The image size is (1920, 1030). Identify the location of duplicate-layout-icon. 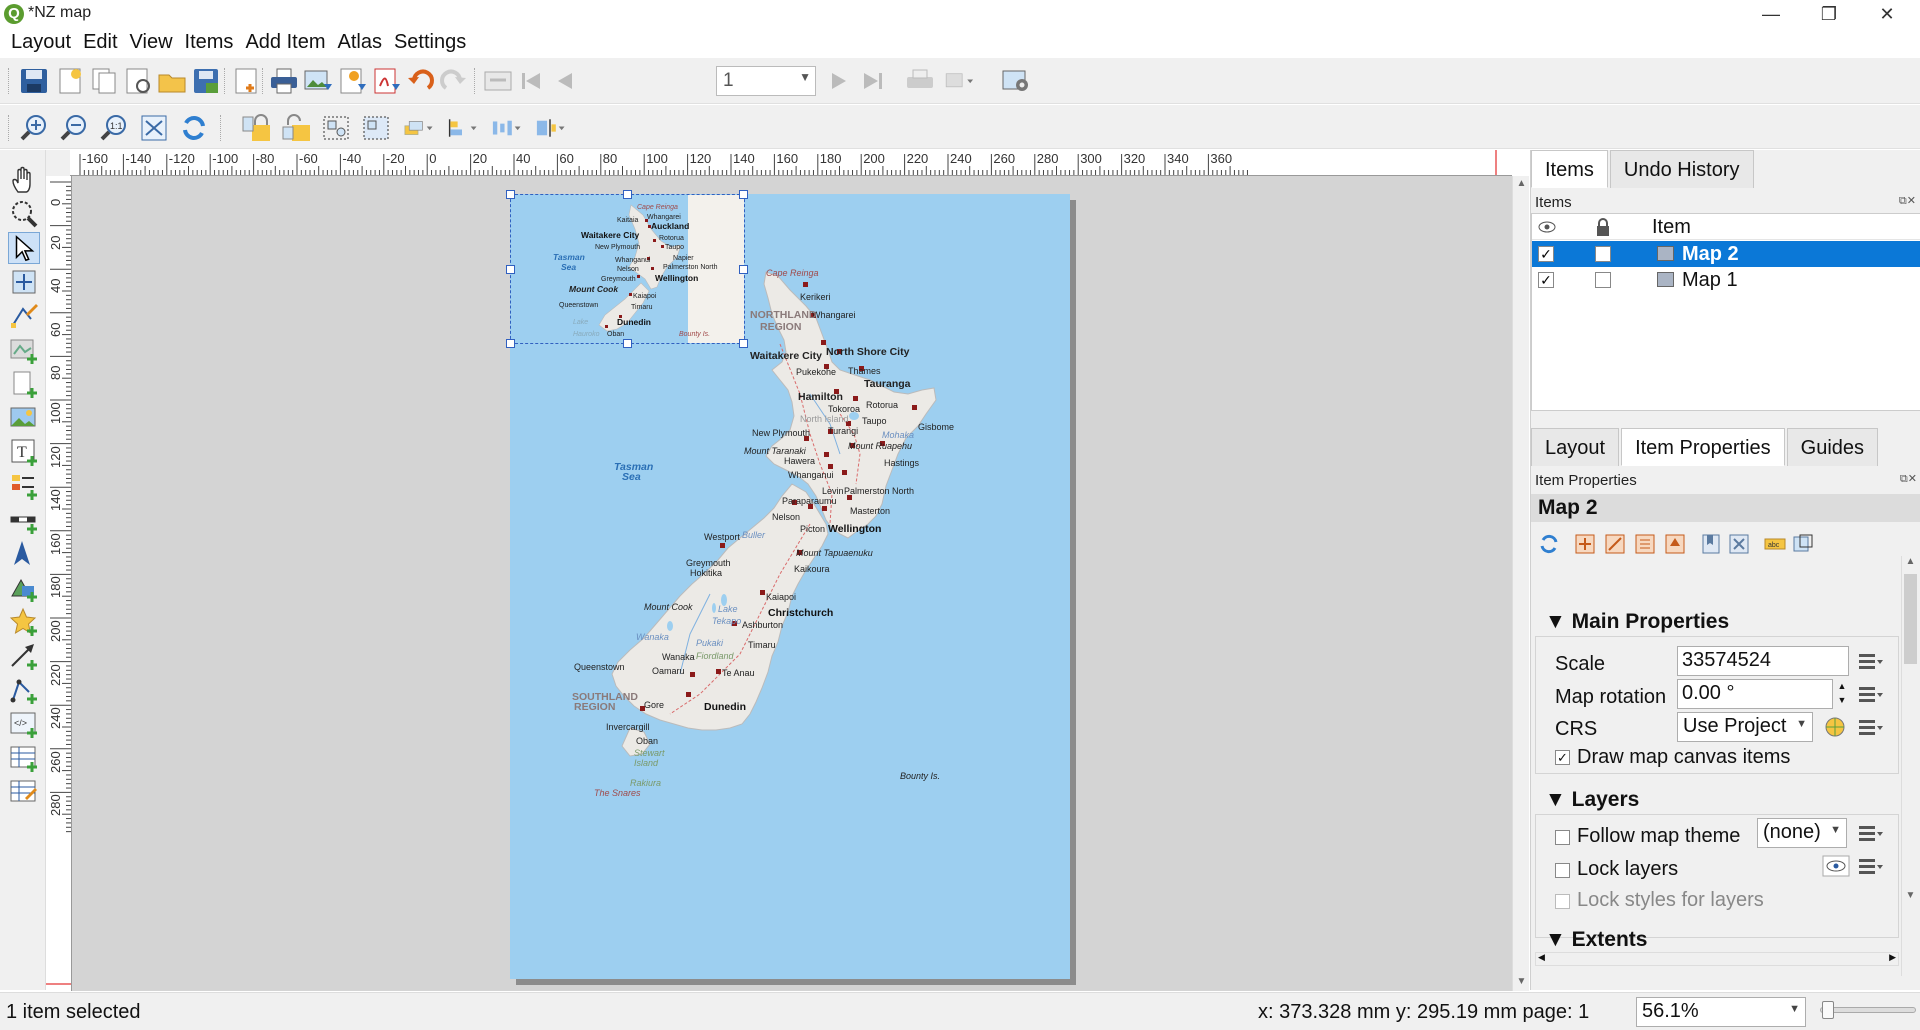
(104, 81).